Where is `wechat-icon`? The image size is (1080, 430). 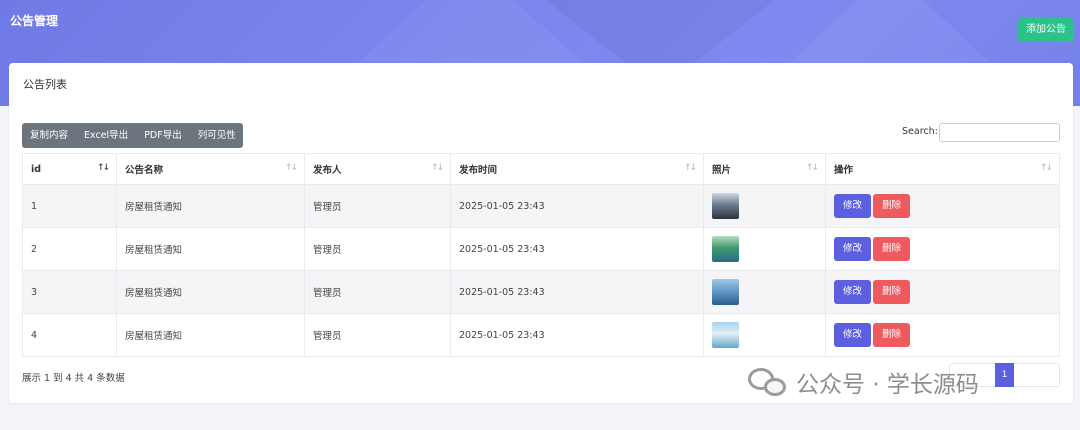
wechat-icon is located at coordinates (768, 382).